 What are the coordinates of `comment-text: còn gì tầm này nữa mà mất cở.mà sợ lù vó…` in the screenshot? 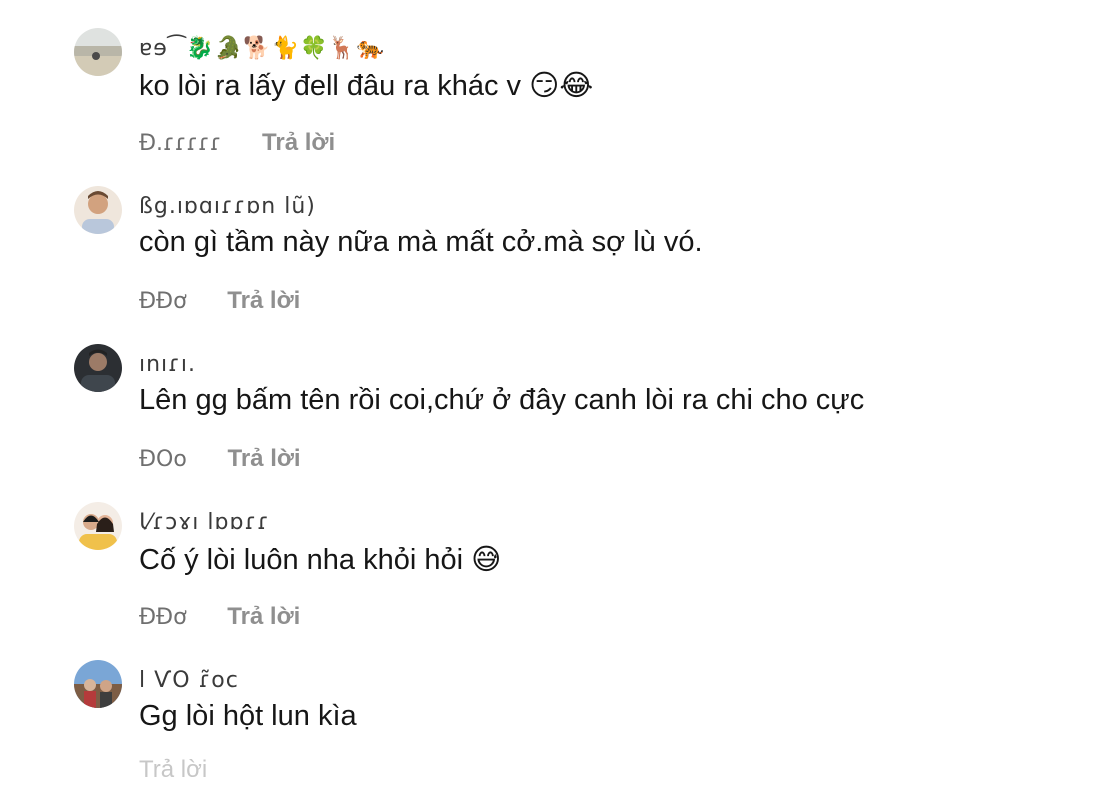 It's located at (421, 242).